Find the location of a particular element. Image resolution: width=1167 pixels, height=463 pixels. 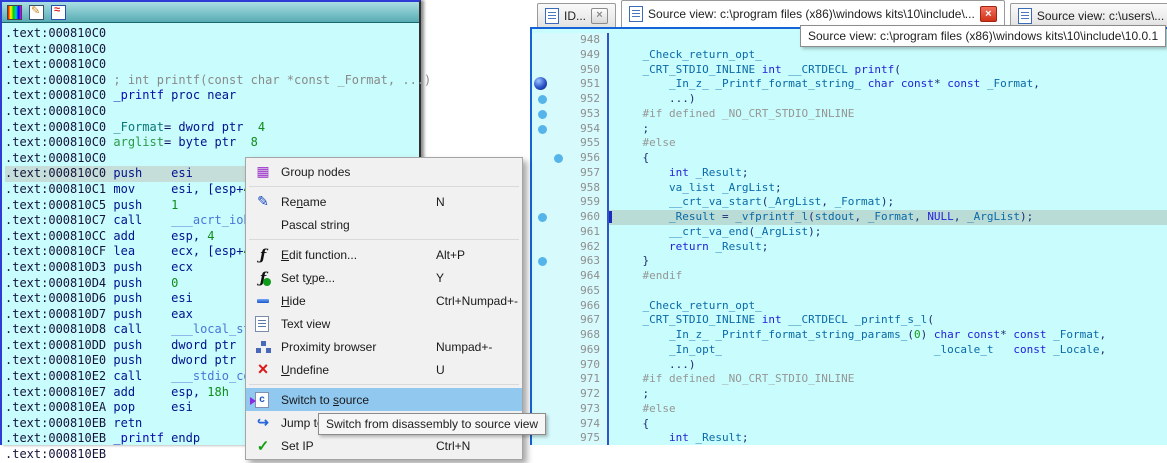

code-token: .text:000810EB is located at coordinates (59, 423).